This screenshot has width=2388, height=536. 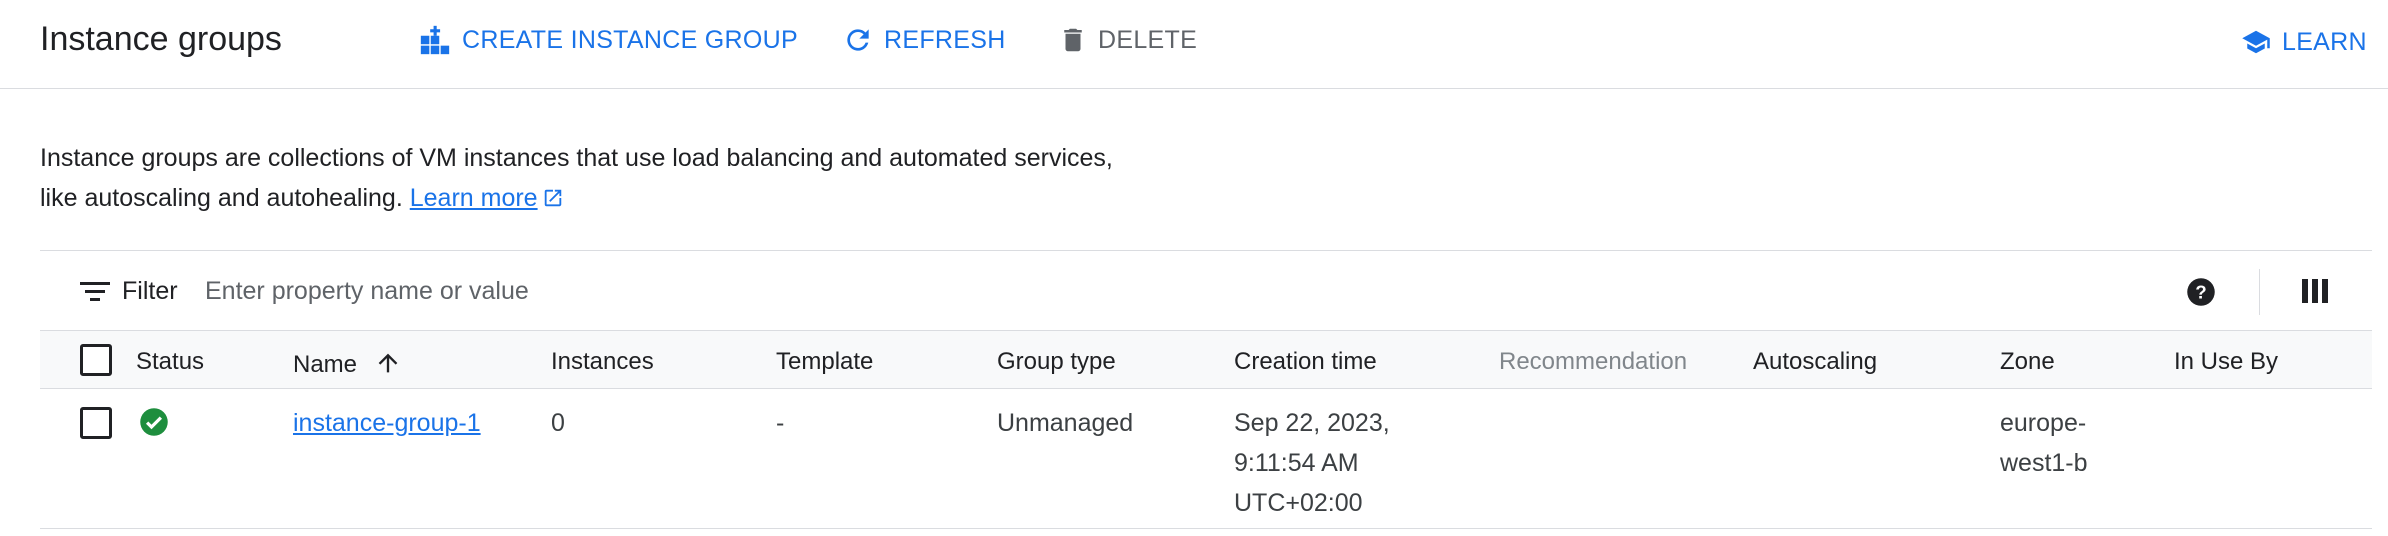 What do you see at coordinates (1073, 40) in the screenshot?
I see `trash-icon` at bounding box center [1073, 40].